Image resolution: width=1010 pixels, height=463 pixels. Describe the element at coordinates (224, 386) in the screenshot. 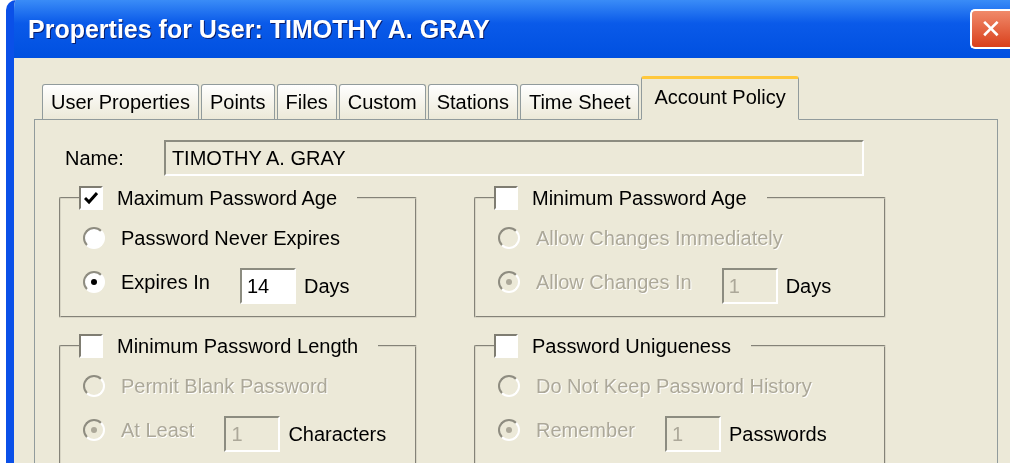

I see `option-label: Permit Blank Password` at that location.